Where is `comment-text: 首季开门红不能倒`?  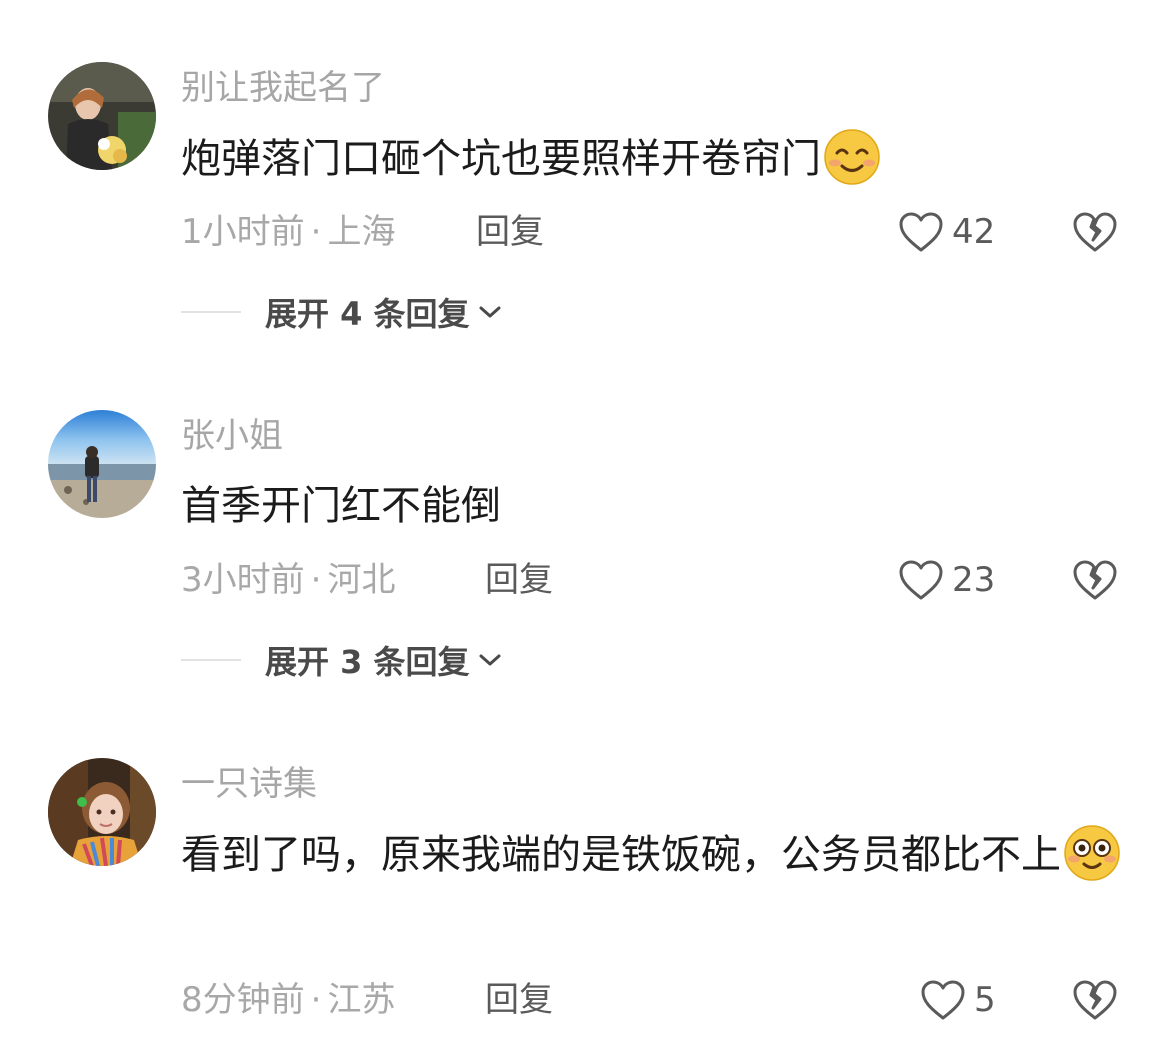 comment-text: 首季开门红不能倒 is located at coordinates (651, 506).